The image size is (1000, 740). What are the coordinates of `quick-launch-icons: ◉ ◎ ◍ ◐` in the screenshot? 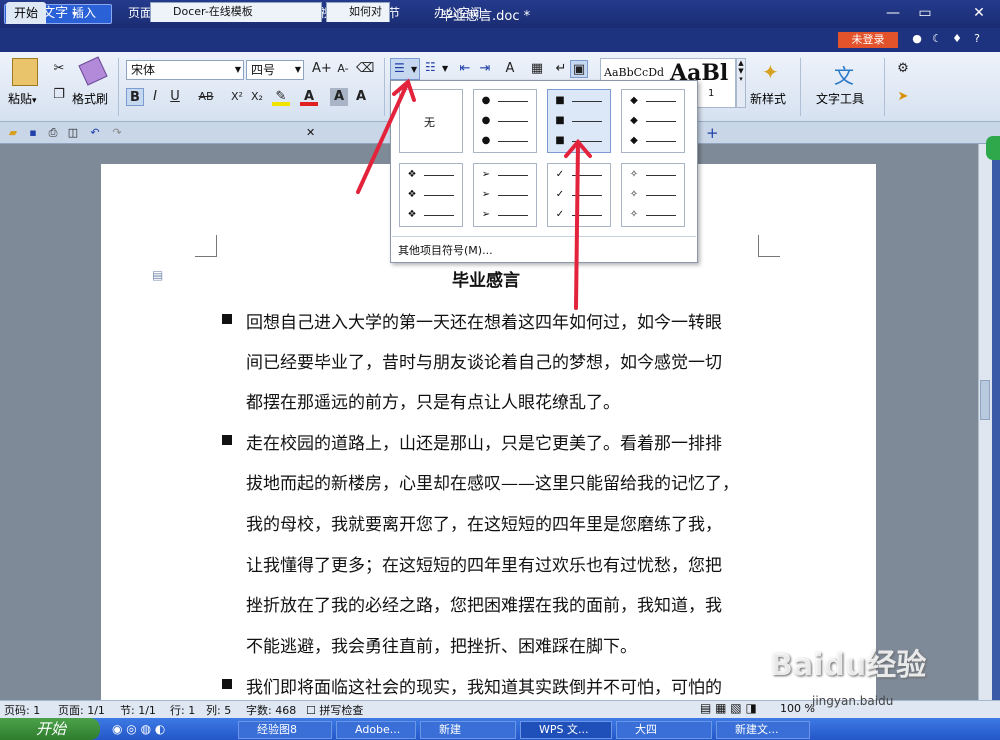 It's located at (138, 729).